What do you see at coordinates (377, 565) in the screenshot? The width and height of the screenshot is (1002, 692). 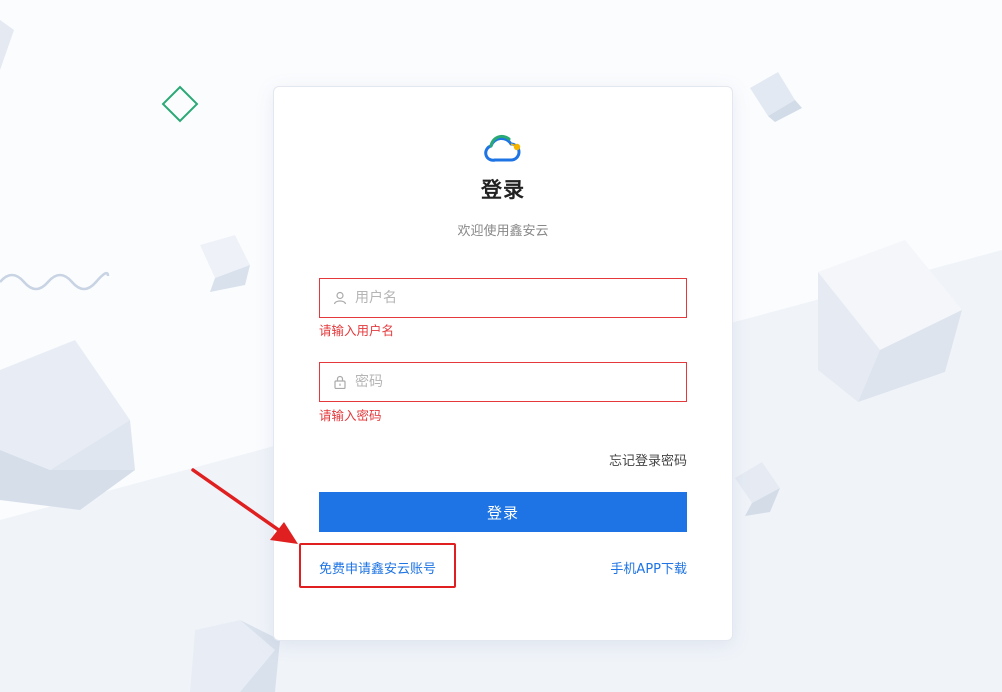 I see `annotation-highlight-box` at bounding box center [377, 565].